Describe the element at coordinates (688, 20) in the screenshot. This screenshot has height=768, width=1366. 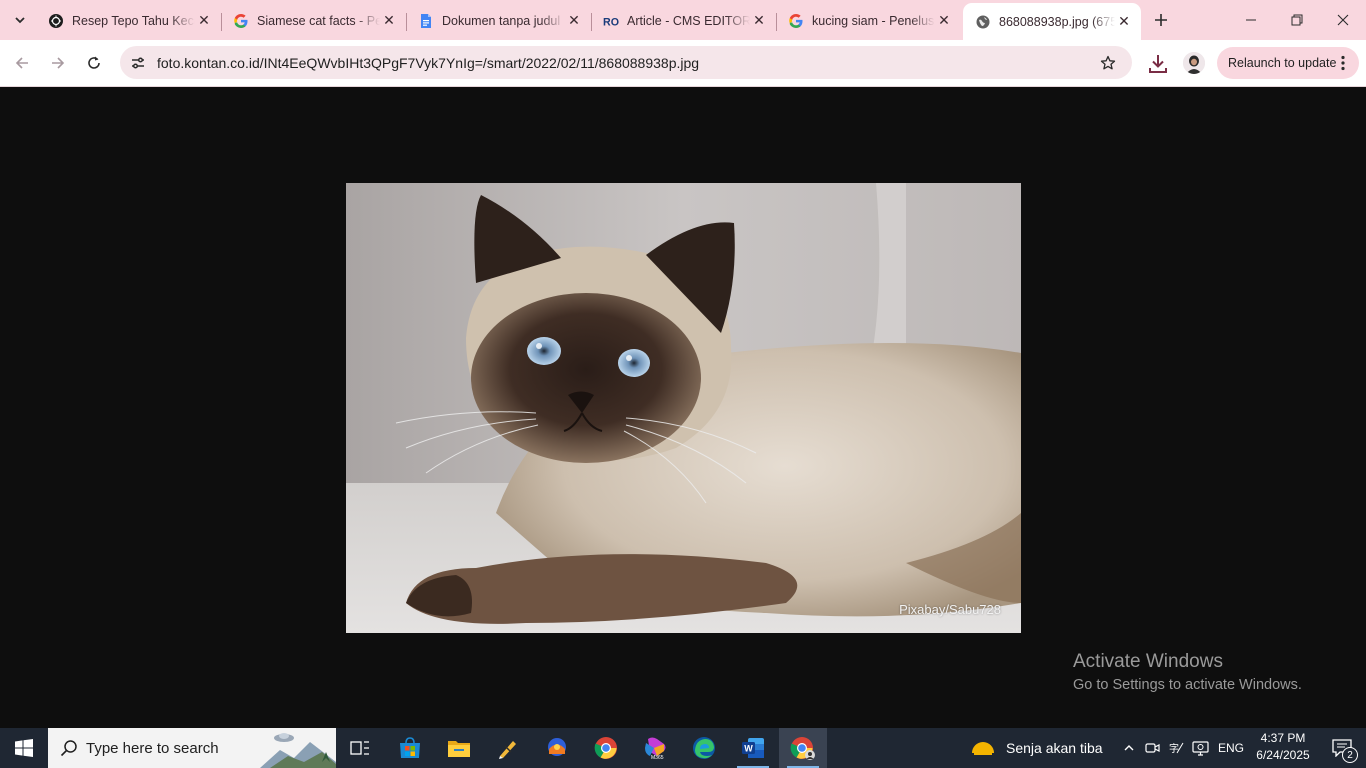
I see `tab-title: Article - CMS EDITOR` at that location.